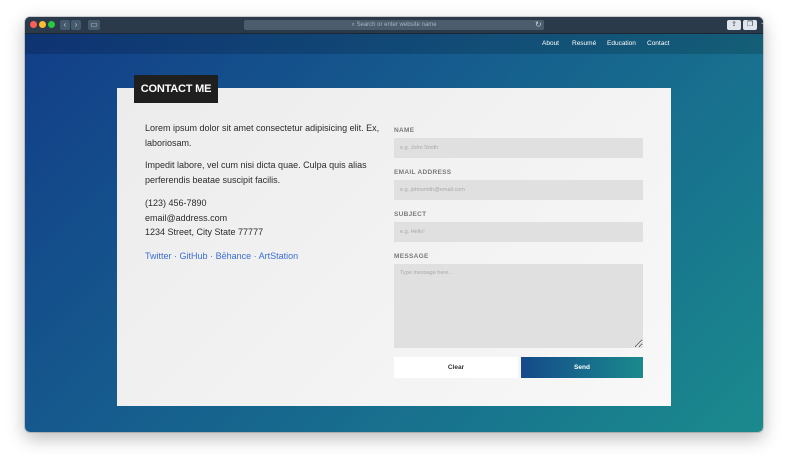 Image resolution: width=788 pixels, height=465 pixels. I want to click on tabs-overview-icon: ❐, so click(750, 25).